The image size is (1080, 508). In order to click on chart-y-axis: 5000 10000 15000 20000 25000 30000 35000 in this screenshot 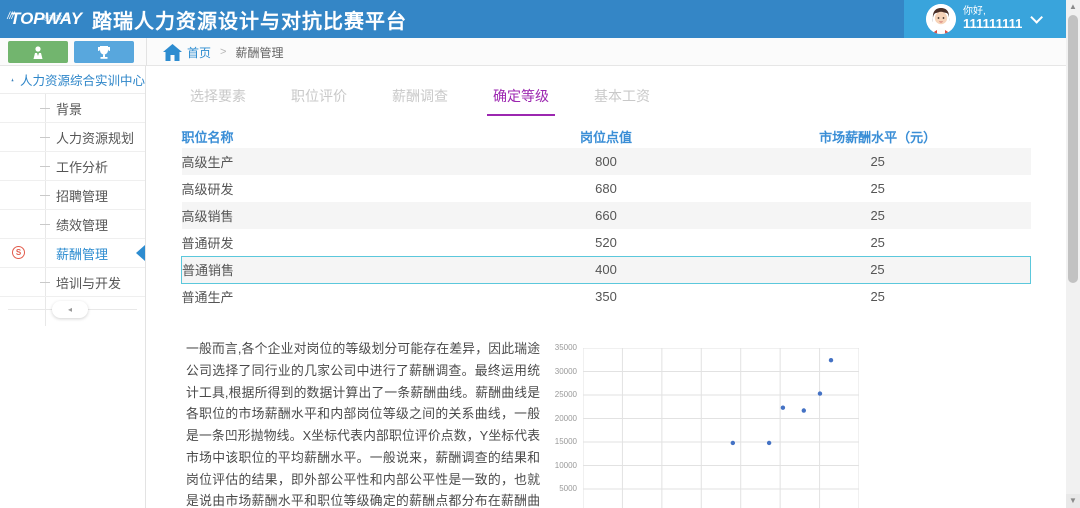, I will do `click(561, 424)`.